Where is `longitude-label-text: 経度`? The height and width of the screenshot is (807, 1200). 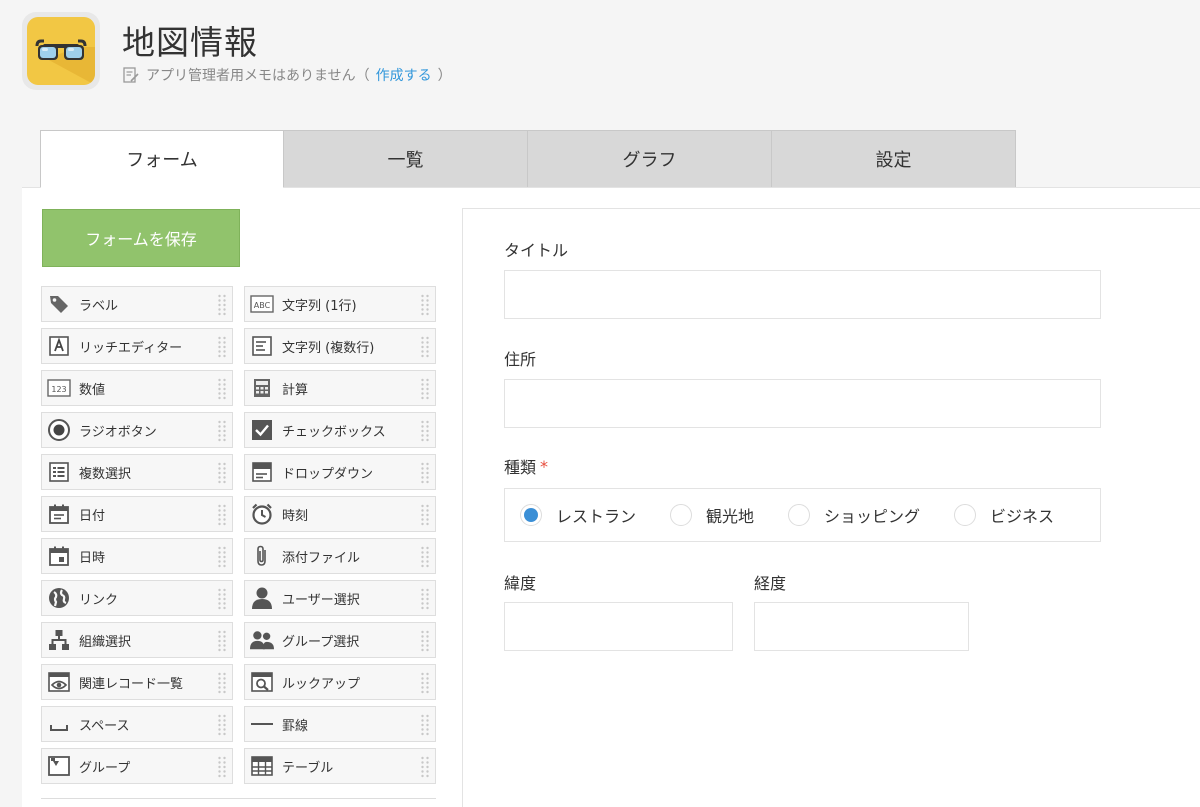
longitude-label-text: 経度 is located at coordinates (770, 583).